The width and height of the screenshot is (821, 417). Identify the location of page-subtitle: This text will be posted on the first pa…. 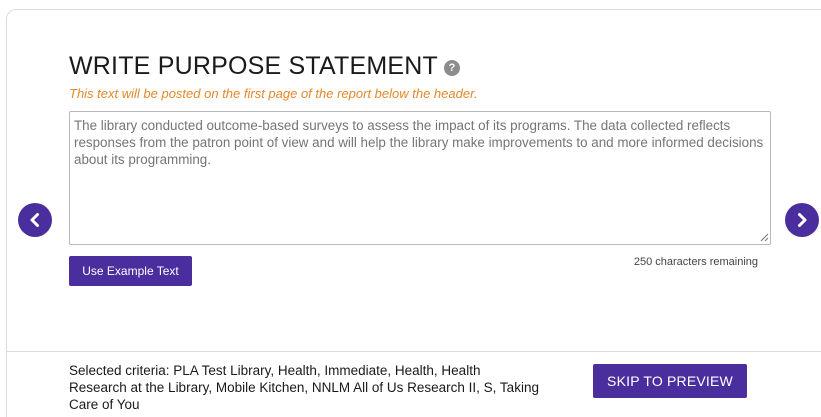
(273, 93).